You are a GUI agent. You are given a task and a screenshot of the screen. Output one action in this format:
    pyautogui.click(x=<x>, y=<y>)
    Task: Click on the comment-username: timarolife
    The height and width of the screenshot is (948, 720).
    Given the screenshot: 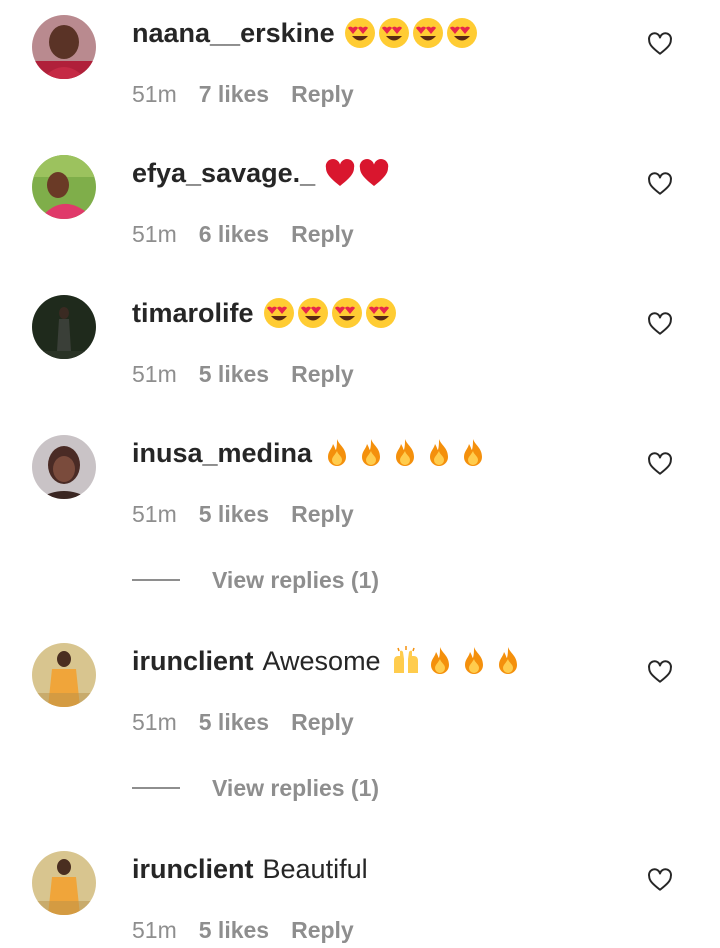 What is the action you would take?
    pyautogui.click(x=193, y=313)
    